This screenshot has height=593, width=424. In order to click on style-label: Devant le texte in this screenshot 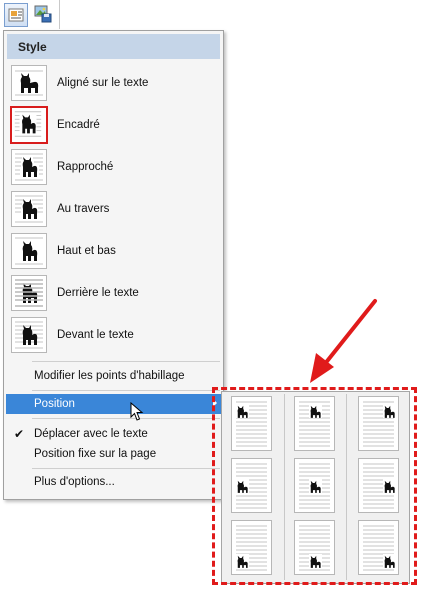, I will do `click(95, 335)`.